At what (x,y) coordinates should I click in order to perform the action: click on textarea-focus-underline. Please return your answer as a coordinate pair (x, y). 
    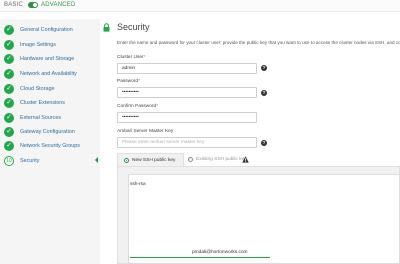
    Looking at the image, I should click on (200, 257).